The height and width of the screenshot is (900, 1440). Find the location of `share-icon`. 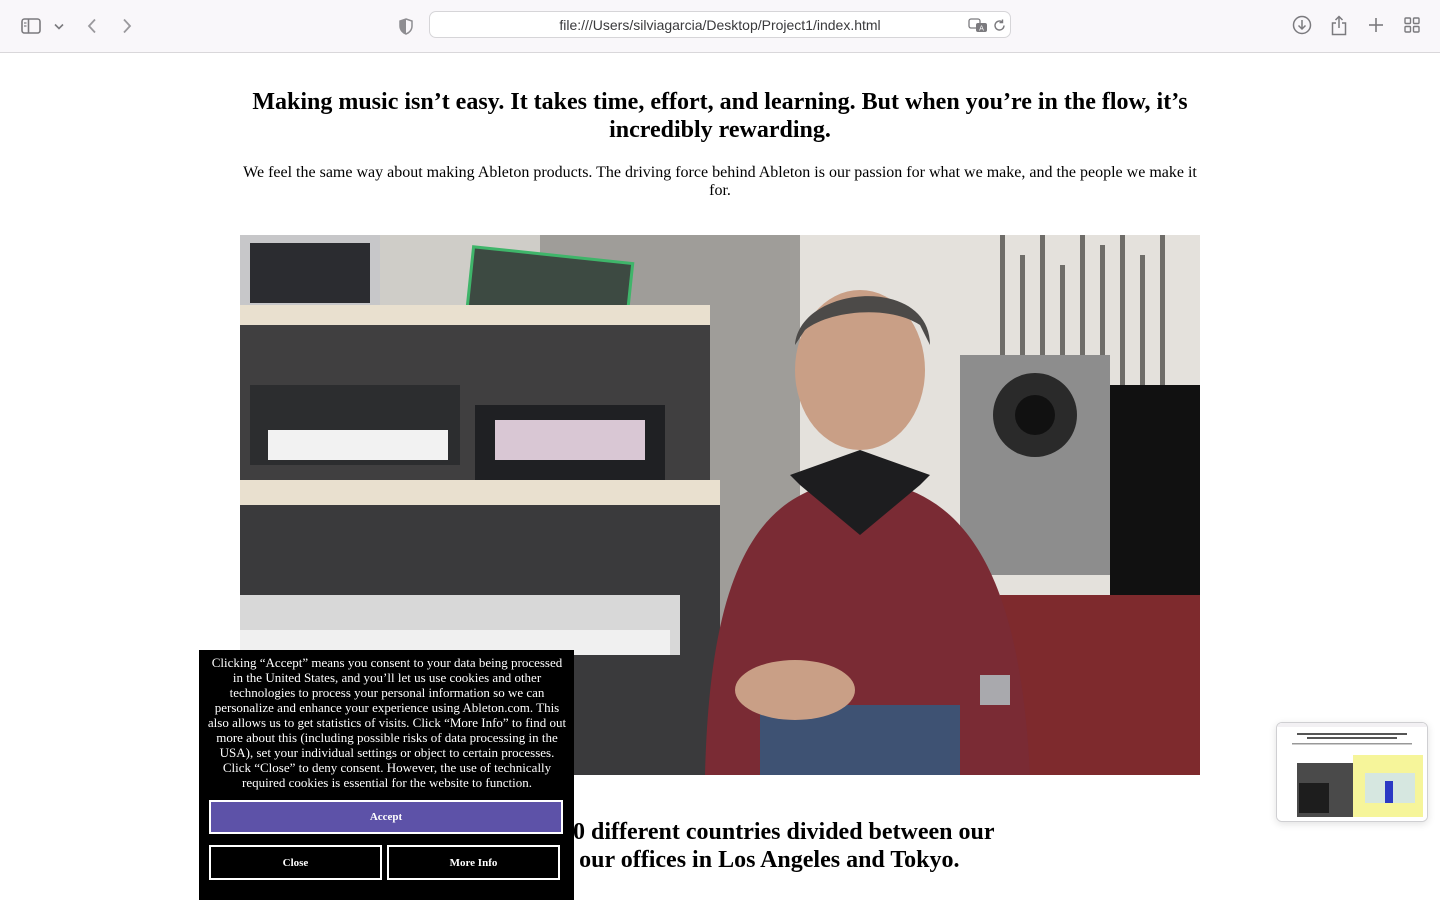

share-icon is located at coordinates (1339, 25).